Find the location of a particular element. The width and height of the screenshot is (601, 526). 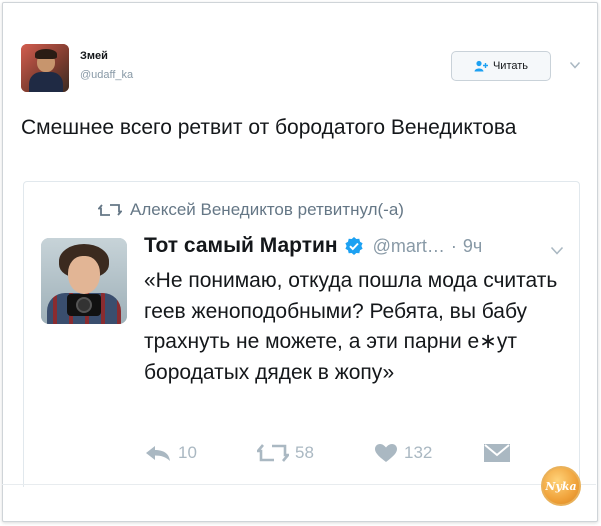

follow-button: Читать is located at coordinates (501, 66).